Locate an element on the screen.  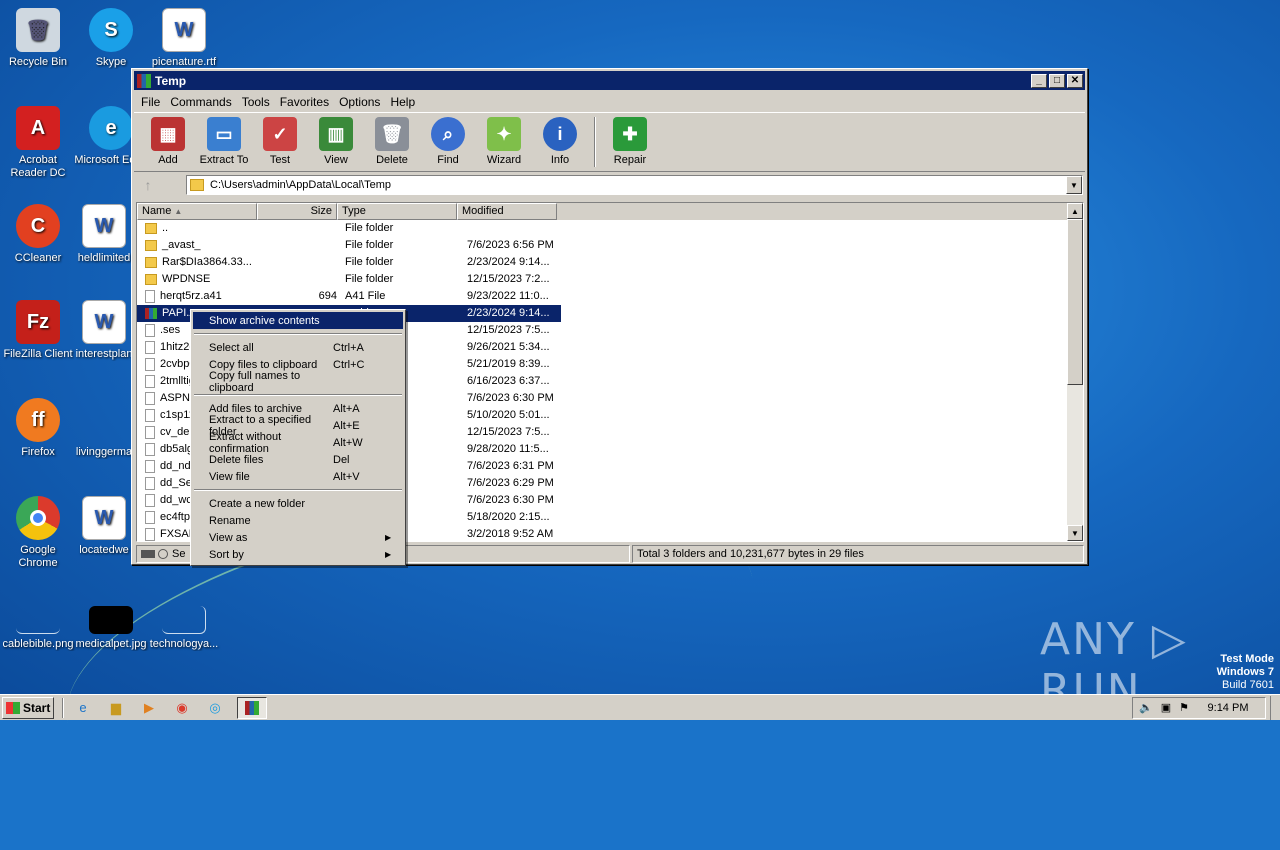
file-row: _avast_ File folder 7/6/2023 6:56 PM is located at coordinates (610, 245).